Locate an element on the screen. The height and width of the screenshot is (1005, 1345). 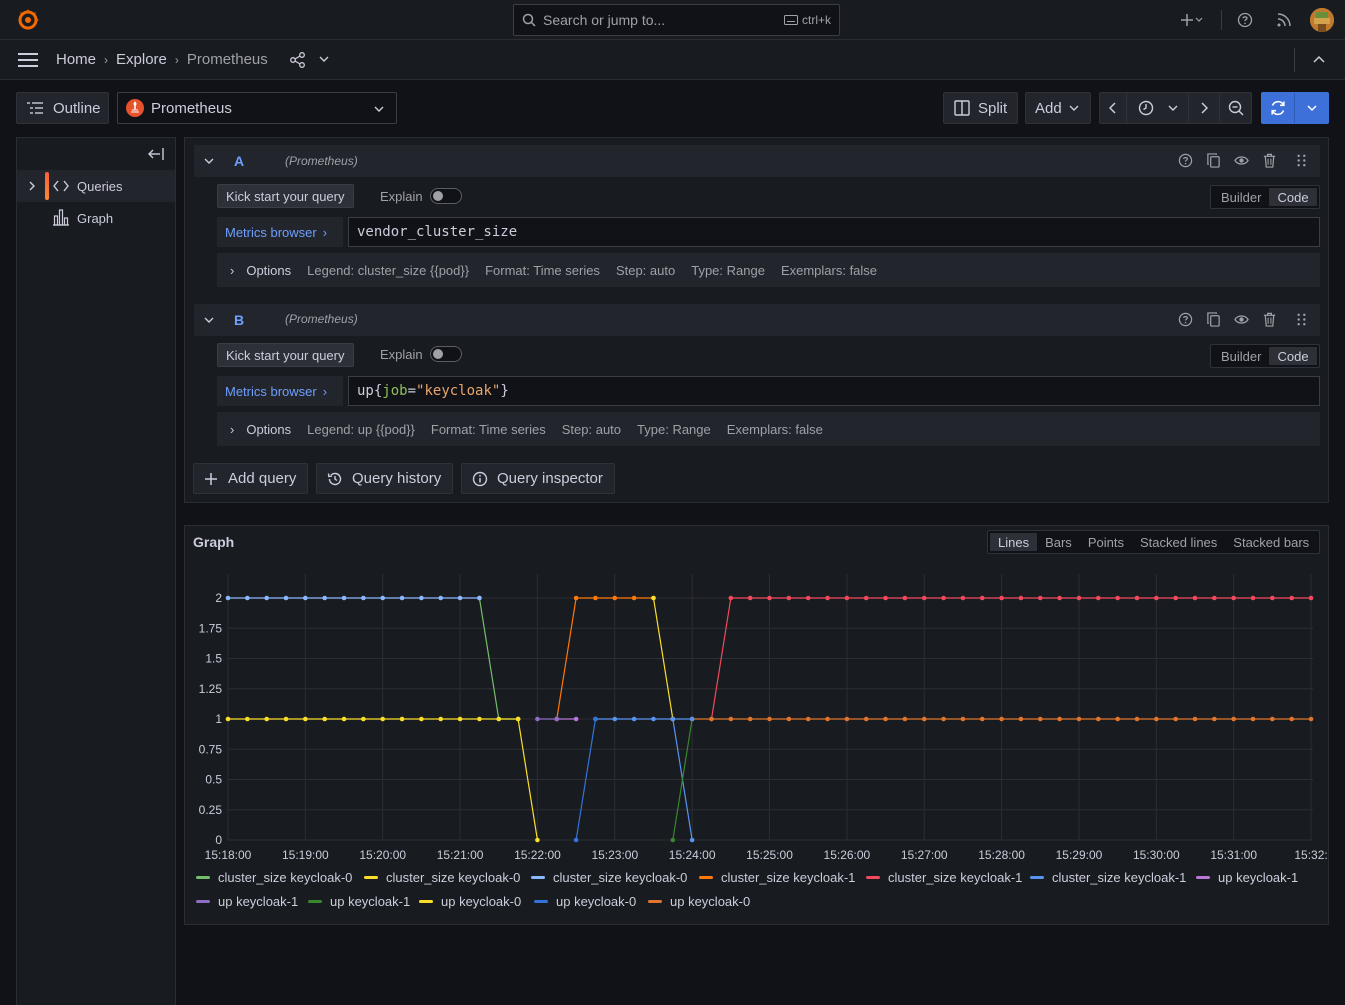
sidebar-item-graph: Graph is located at coordinates (96, 218).